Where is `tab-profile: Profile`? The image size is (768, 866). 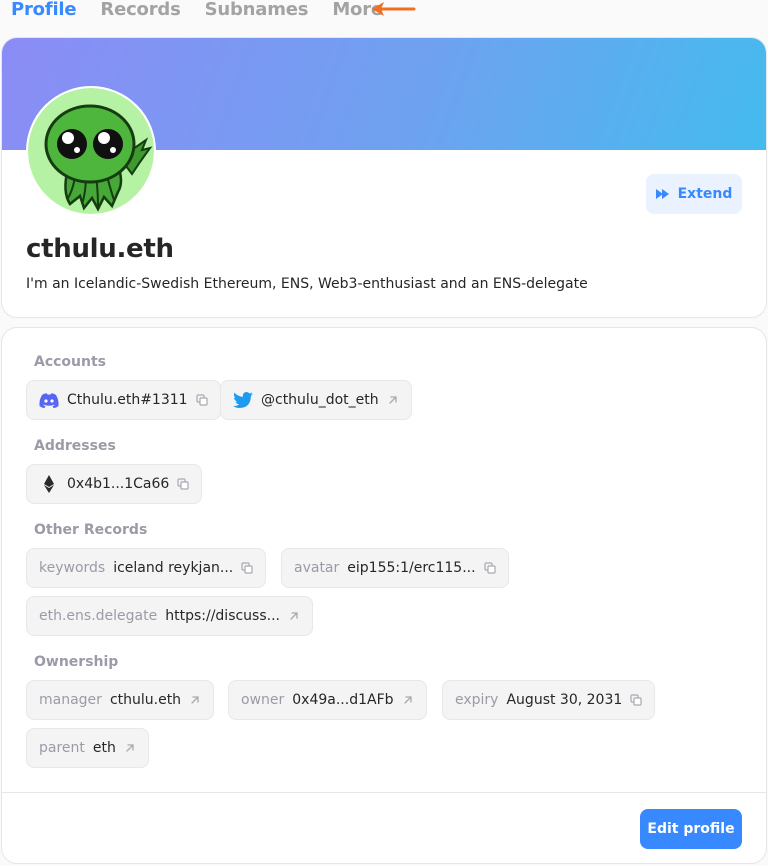
tab-profile: Profile is located at coordinates (44, 10).